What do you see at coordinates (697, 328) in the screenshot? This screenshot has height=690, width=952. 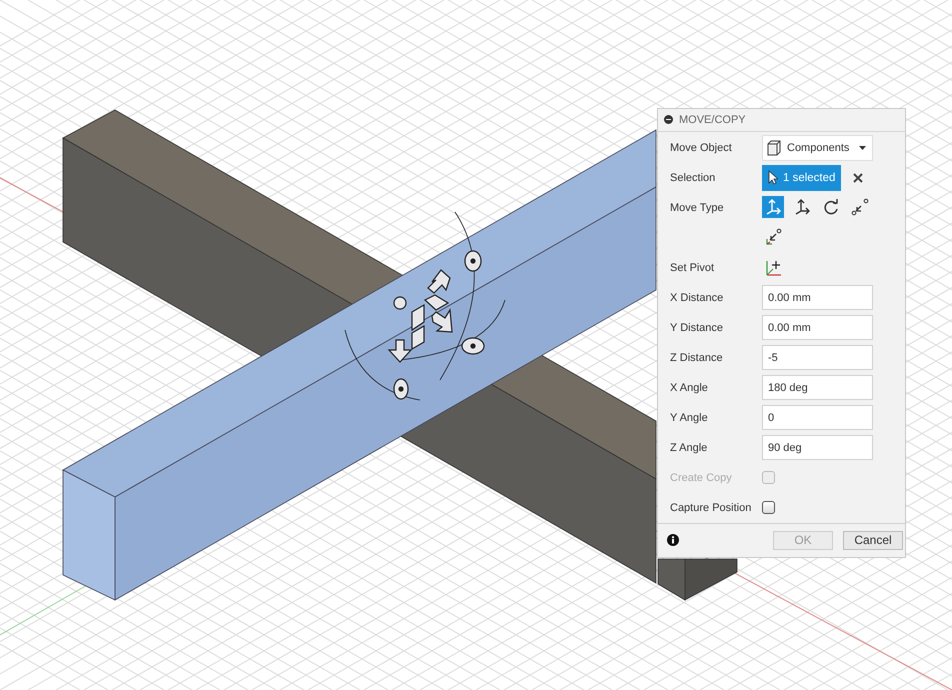 I see `field-label: Y Distance` at bounding box center [697, 328].